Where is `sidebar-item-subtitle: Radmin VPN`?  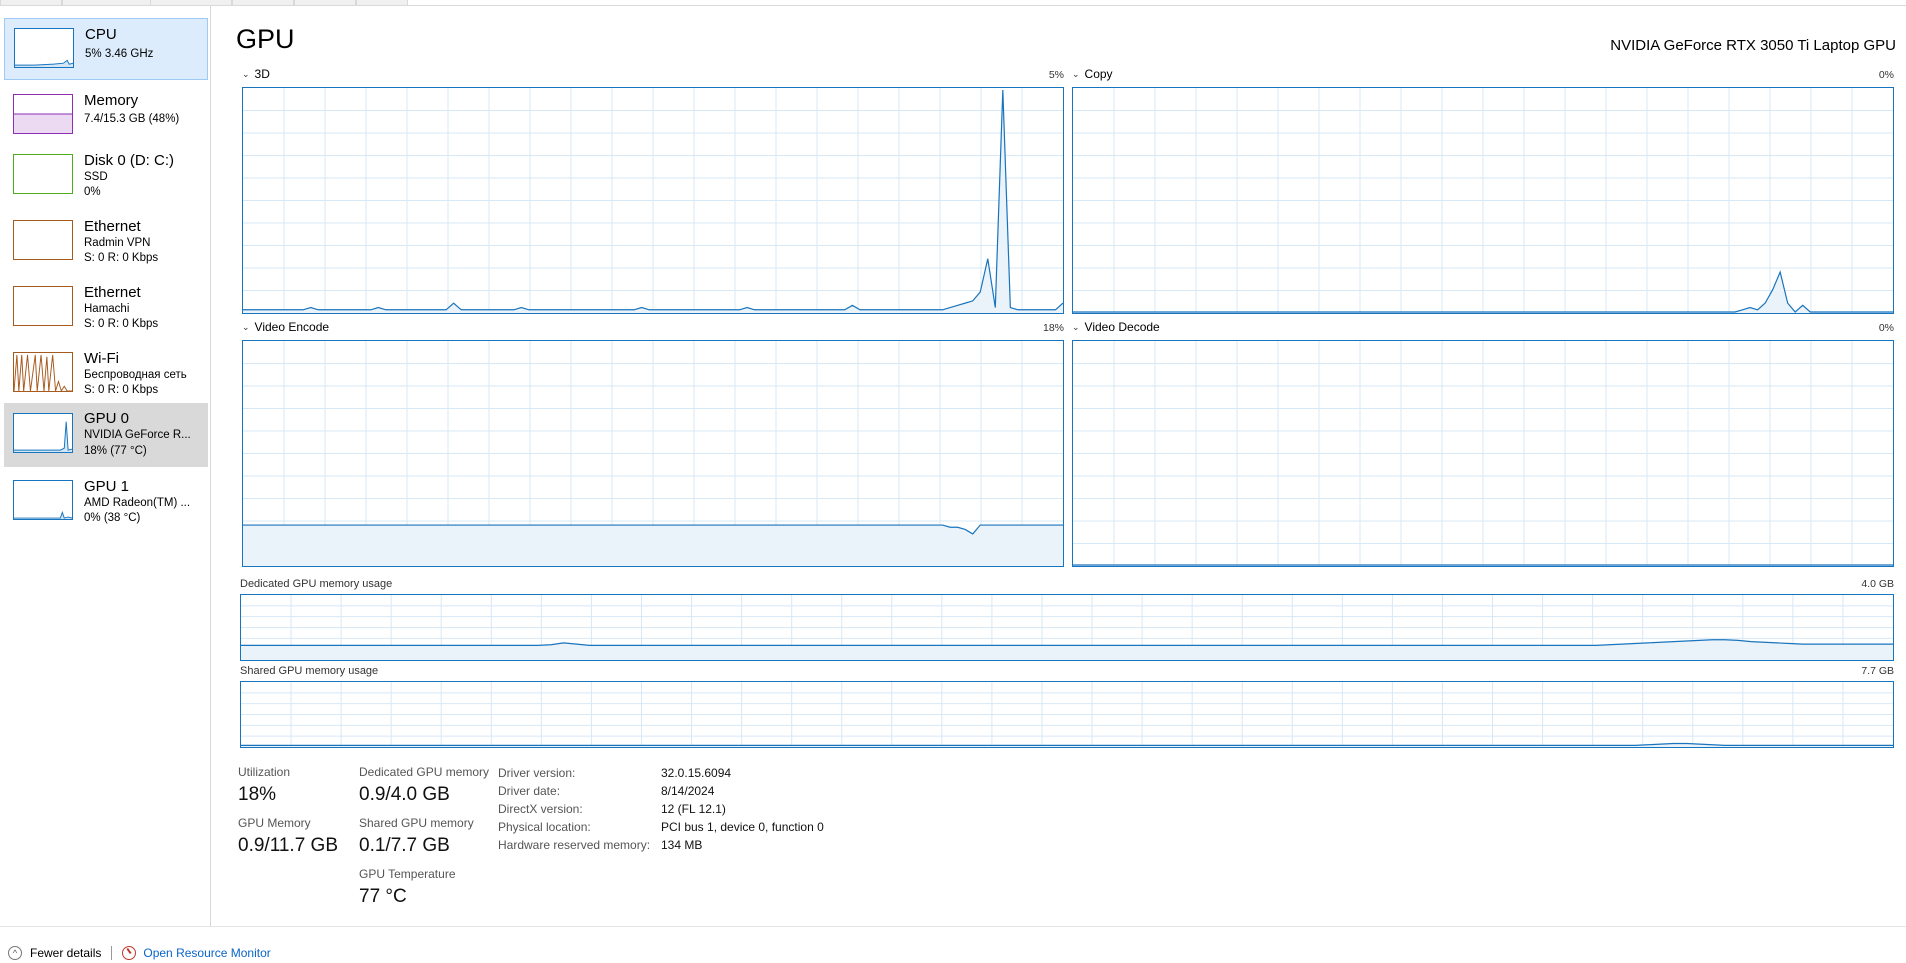
sidebar-item-subtitle: Radmin VPN is located at coordinates (117, 243).